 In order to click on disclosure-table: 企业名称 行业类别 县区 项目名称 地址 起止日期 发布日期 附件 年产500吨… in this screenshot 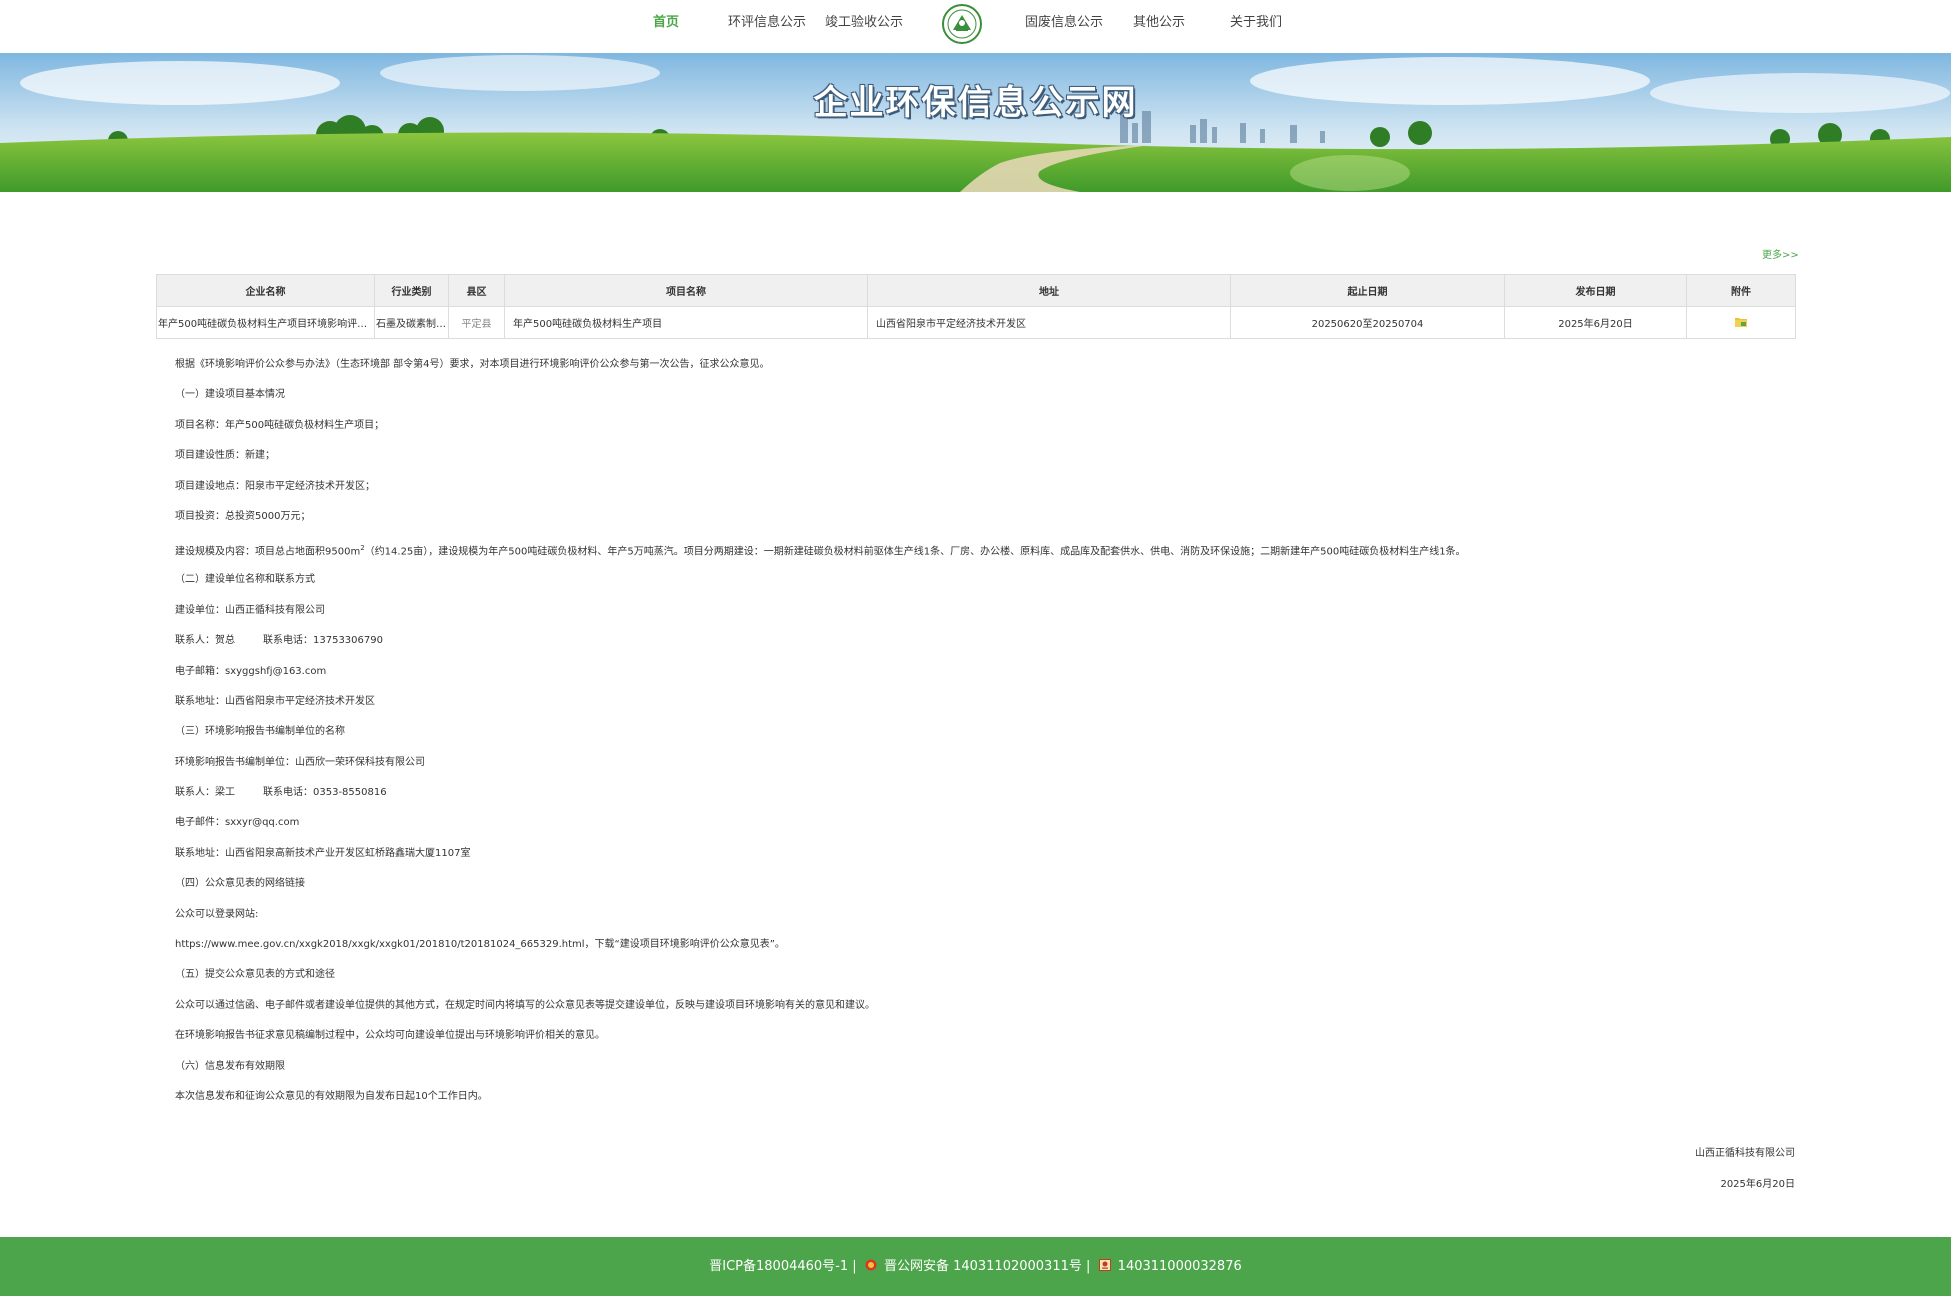, I will do `click(976, 306)`.